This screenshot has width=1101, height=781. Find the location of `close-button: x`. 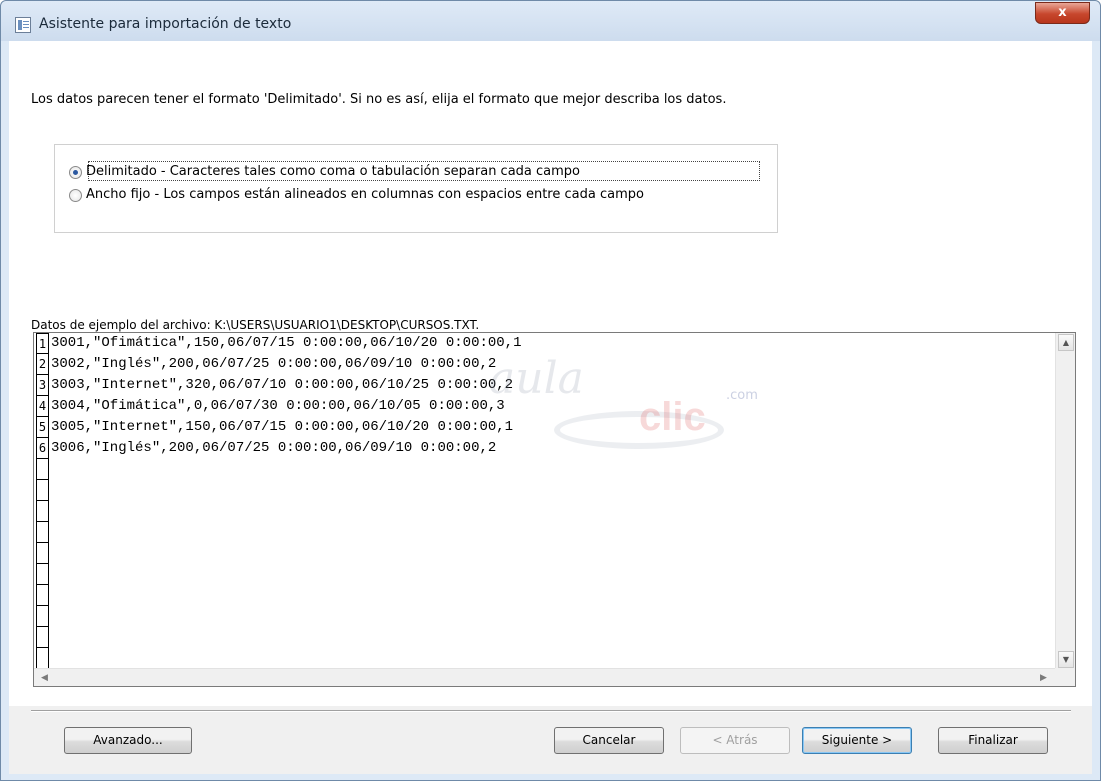

close-button: x is located at coordinates (1062, 13).